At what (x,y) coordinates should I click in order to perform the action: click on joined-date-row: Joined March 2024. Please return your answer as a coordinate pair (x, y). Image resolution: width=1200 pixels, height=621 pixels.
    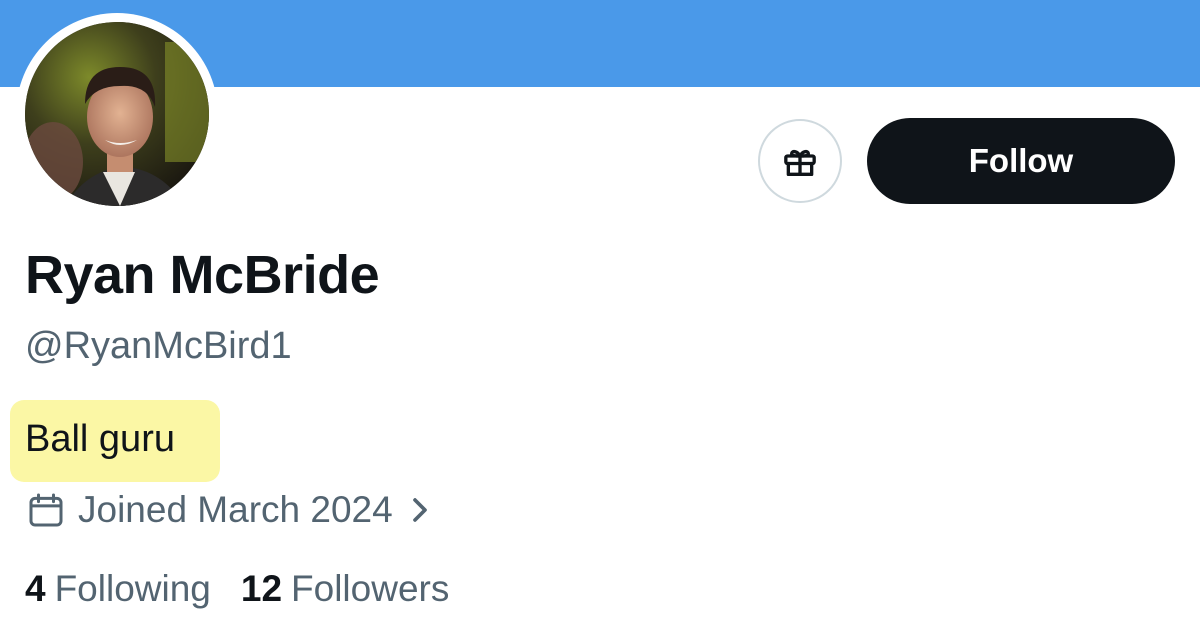
    Looking at the image, I should click on (228, 510).